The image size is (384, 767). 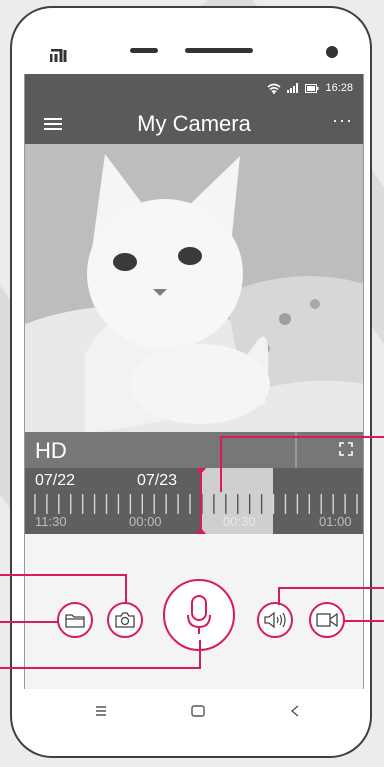 I want to click on app-title: My Camera, so click(x=194, y=123).